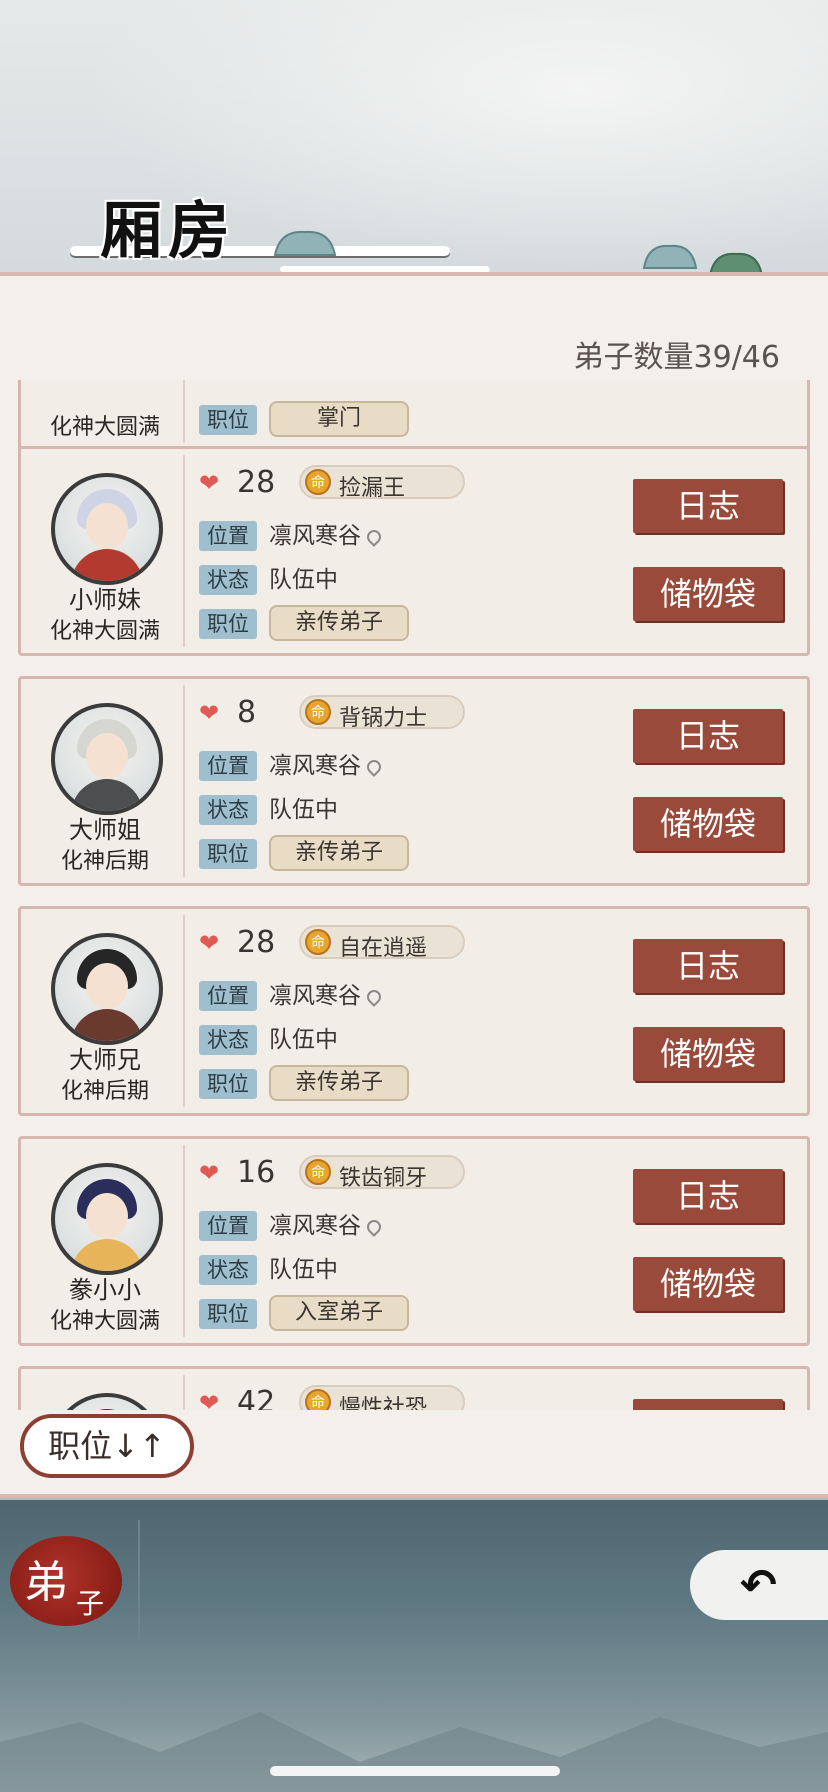  I want to click on trait-label: 自在逍遥, so click(383, 948).